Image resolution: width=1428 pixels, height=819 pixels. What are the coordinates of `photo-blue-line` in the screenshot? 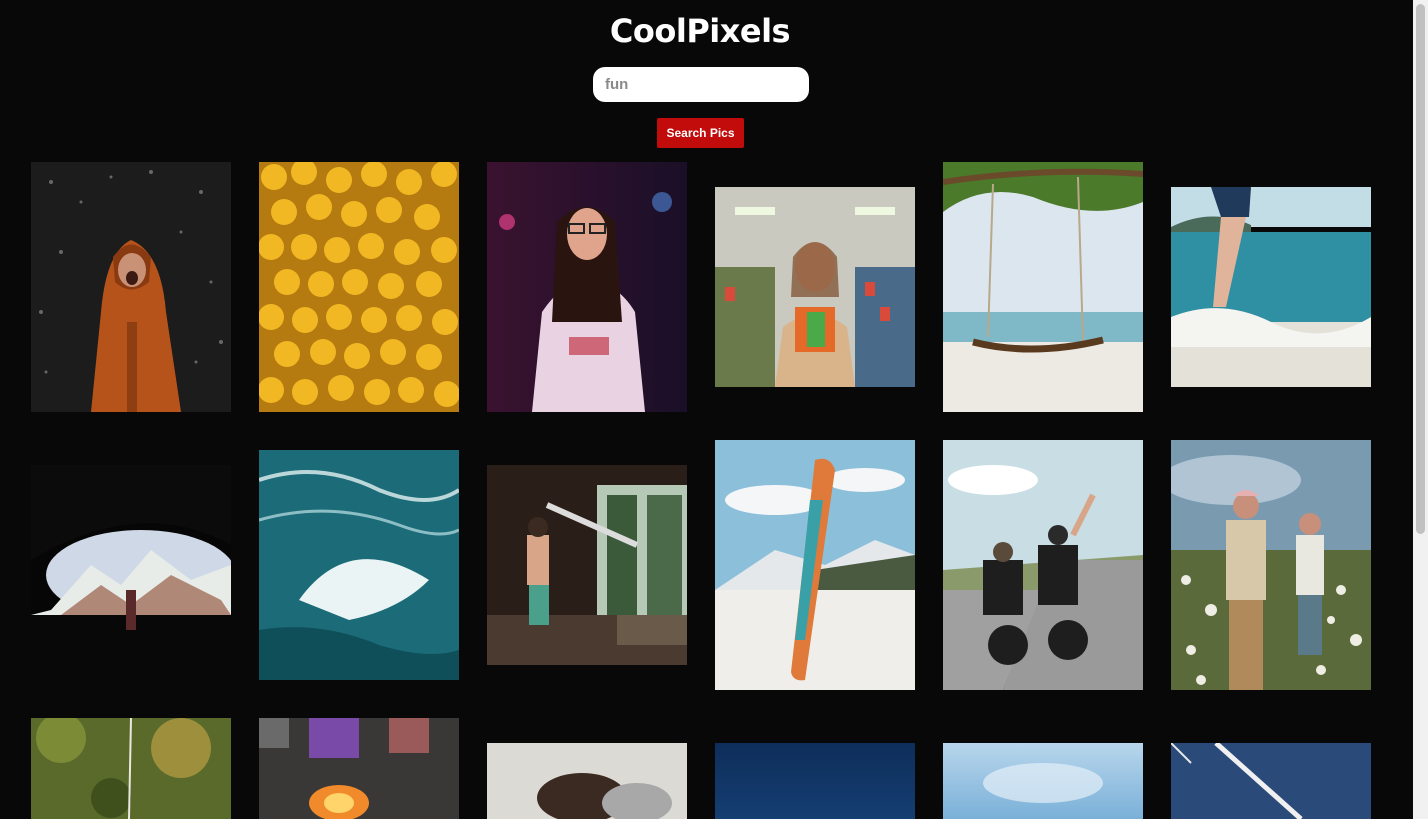 It's located at (1271, 781).